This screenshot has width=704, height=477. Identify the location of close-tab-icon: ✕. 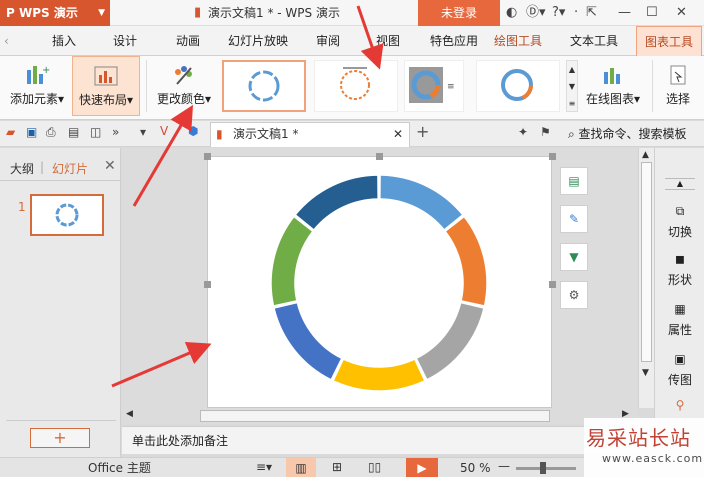
(398, 134).